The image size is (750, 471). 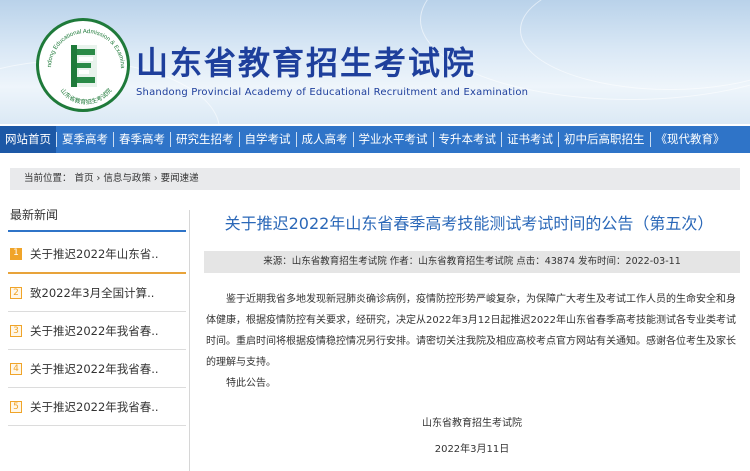 I want to click on news-list-item: 3 关于推迟2022年我省春.., so click(x=97, y=331).